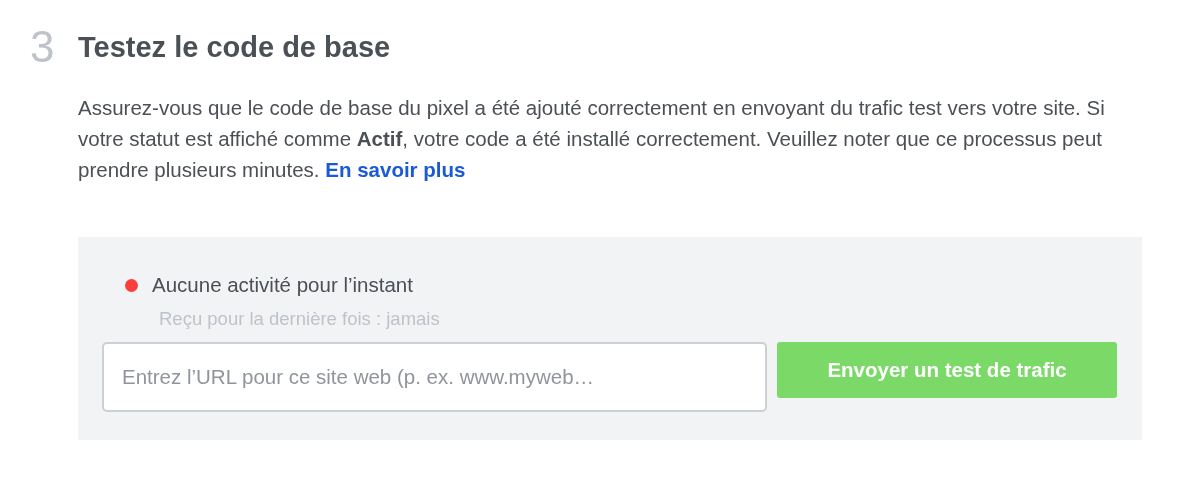  I want to click on section-title: Testez le code de base, so click(235, 47).